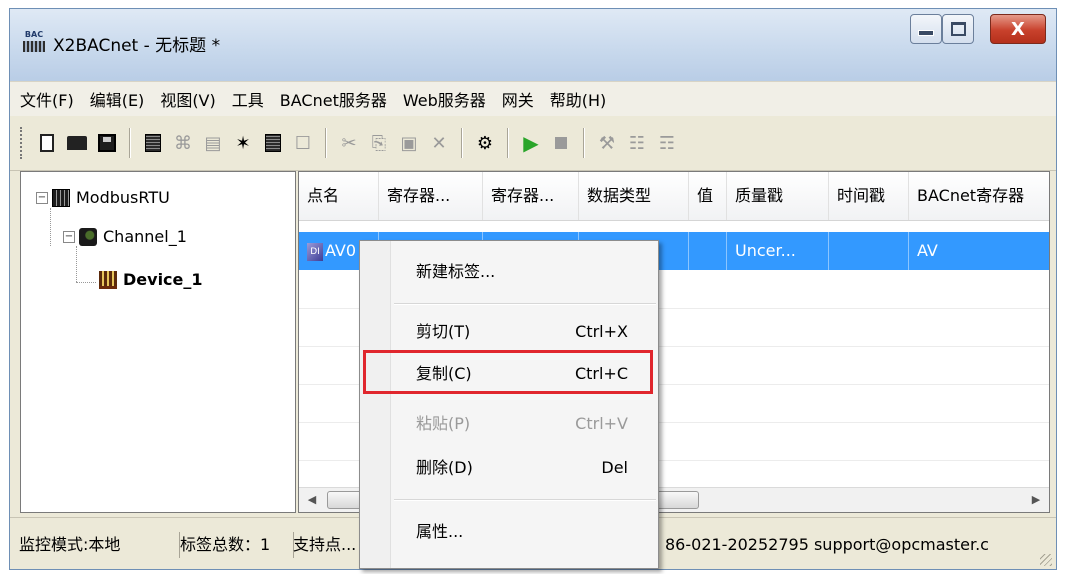  I want to click on cut-icon: ✂, so click(349, 143).